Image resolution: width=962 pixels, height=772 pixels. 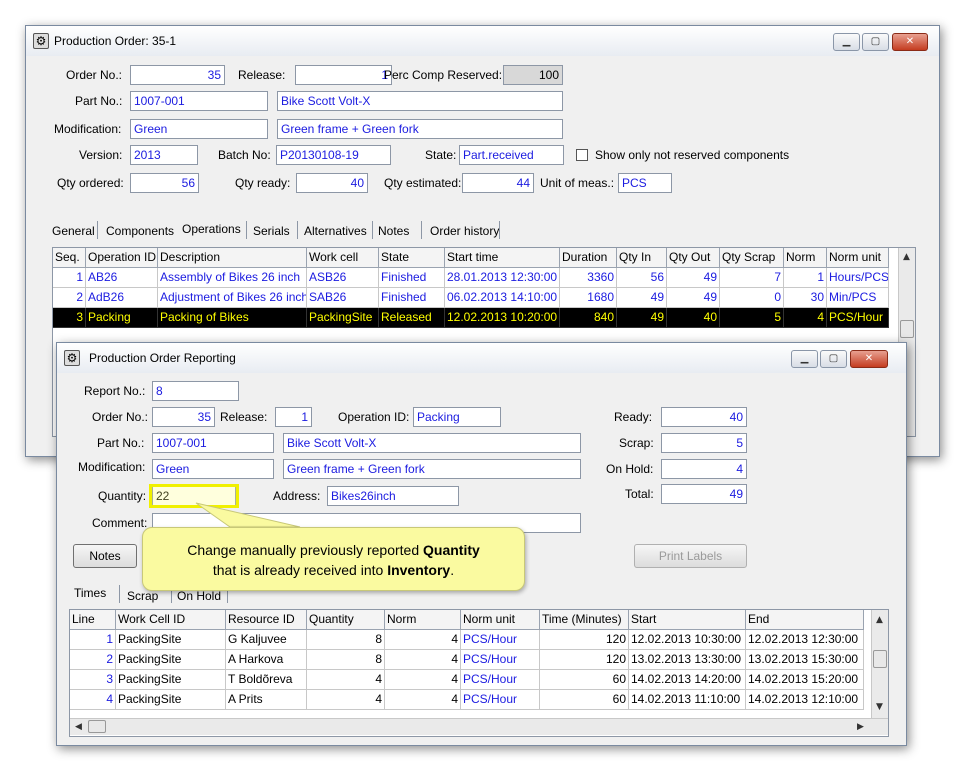 What do you see at coordinates (481, 358) in the screenshot?
I see `title-bar: ⚙ Production Order Reporting ▁ ▢ ✕` at bounding box center [481, 358].